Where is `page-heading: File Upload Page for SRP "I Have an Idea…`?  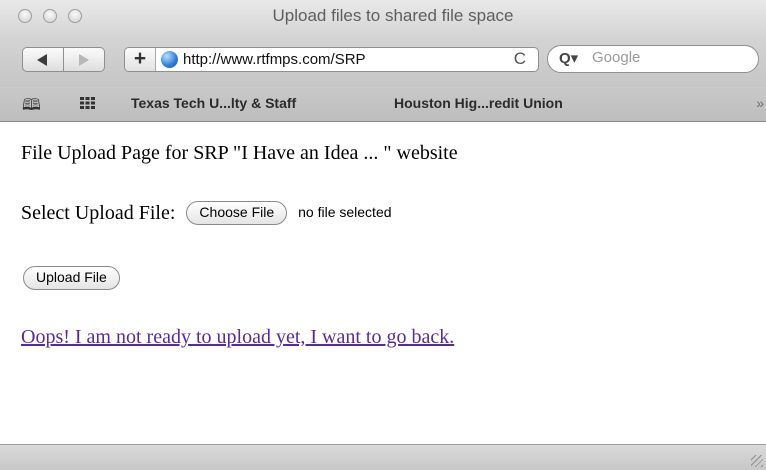
page-heading: File Upload Page for SRP "I Have an Idea… is located at coordinates (239, 153).